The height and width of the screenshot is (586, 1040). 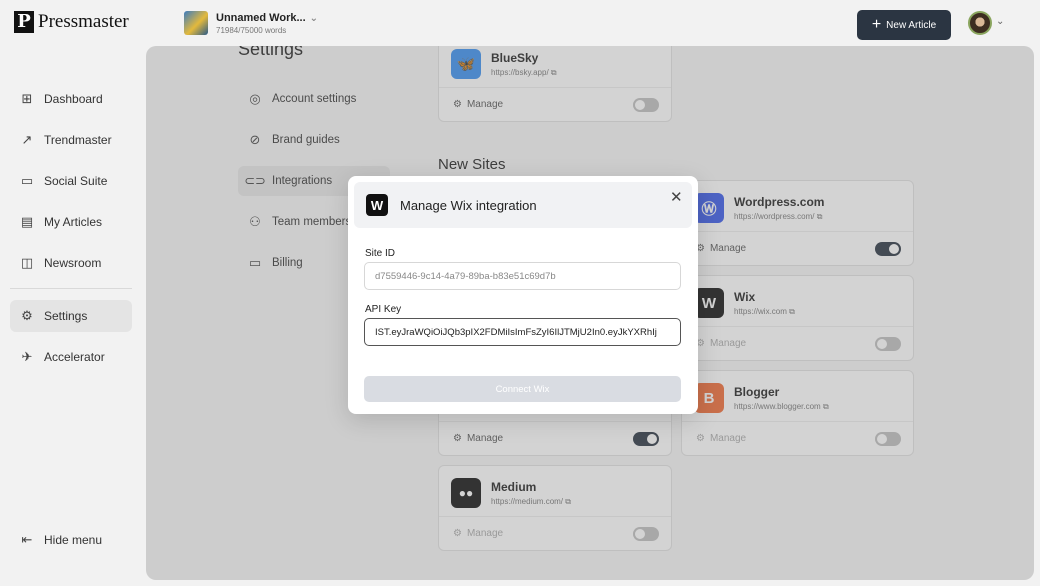 I want to click on modal-header: W Manage Wix integration, so click(x=523, y=205).